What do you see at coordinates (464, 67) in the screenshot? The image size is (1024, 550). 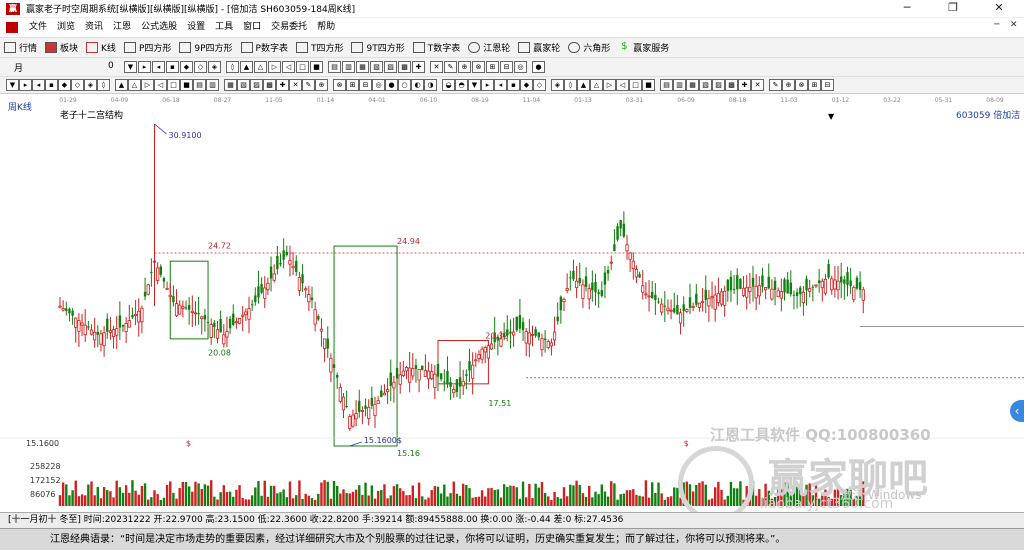 I see `tool-button-icon: ⊕` at bounding box center [464, 67].